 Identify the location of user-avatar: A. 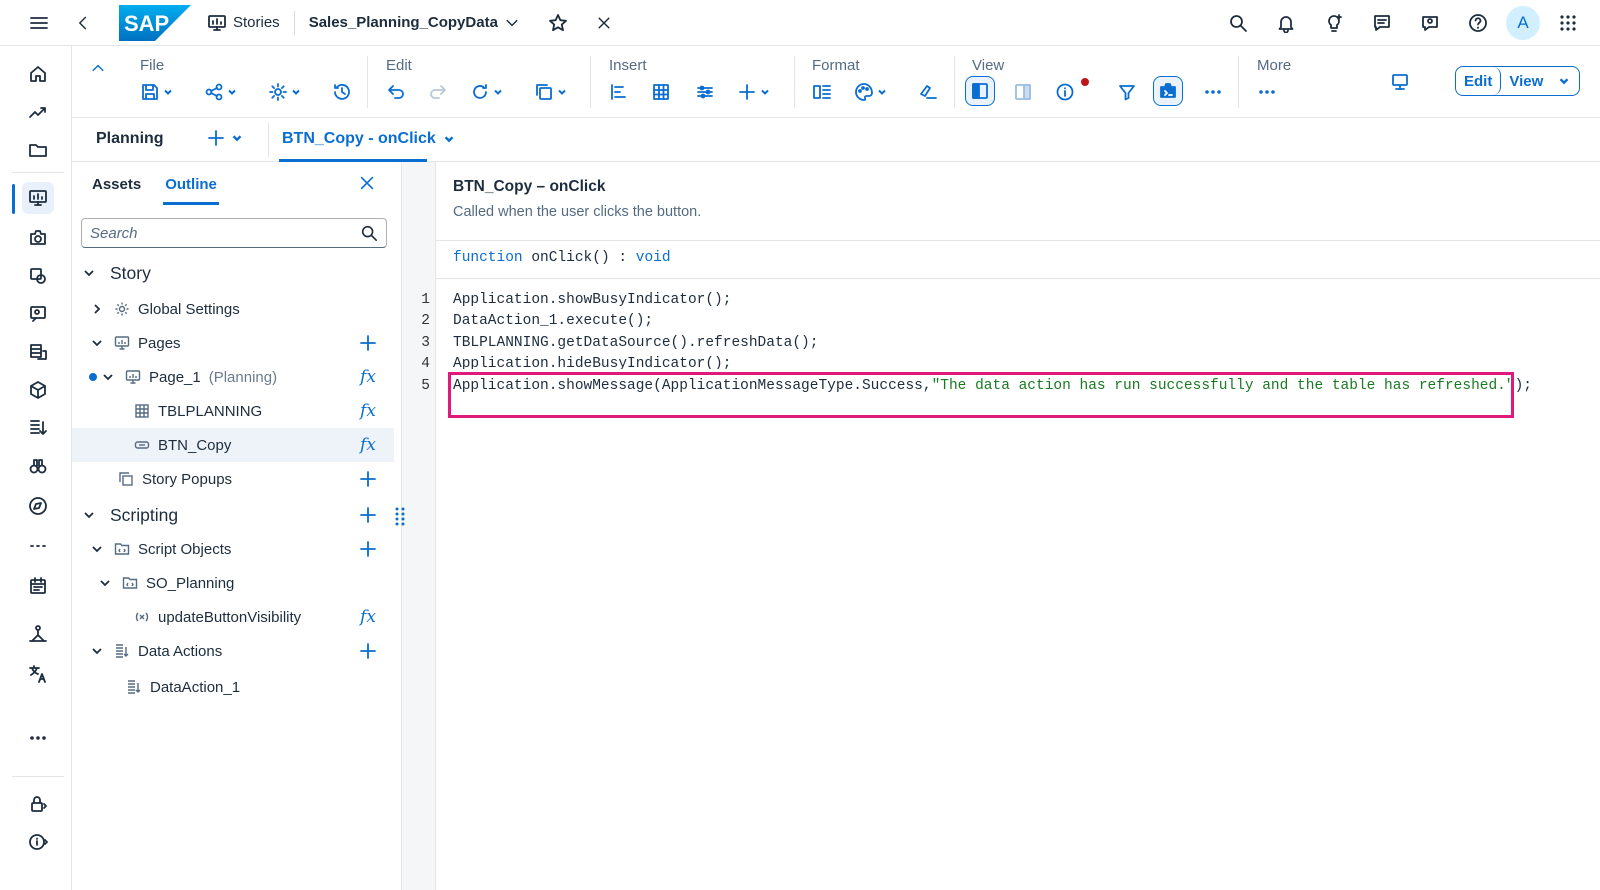
(1523, 23).